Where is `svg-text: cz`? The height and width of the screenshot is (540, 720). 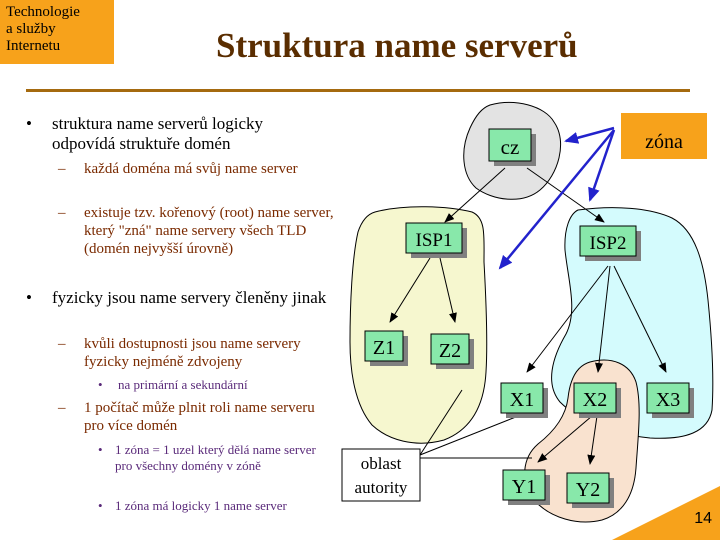 svg-text: cz is located at coordinates (510, 147).